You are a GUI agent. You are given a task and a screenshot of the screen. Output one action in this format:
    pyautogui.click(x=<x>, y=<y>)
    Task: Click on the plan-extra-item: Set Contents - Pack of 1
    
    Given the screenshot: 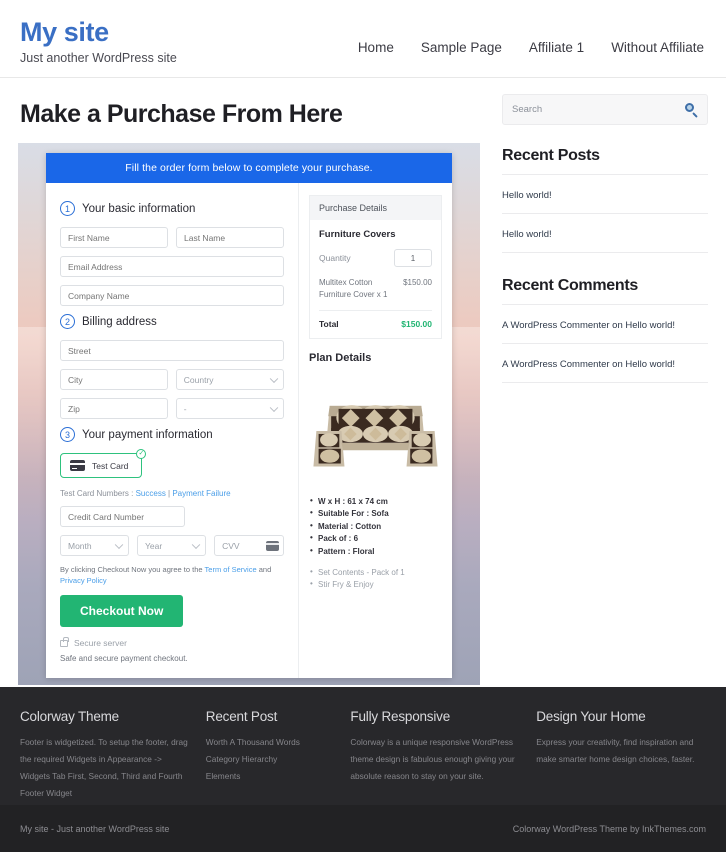 What is the action you would take?
    pyautogui.click(x=375, y=572)
    